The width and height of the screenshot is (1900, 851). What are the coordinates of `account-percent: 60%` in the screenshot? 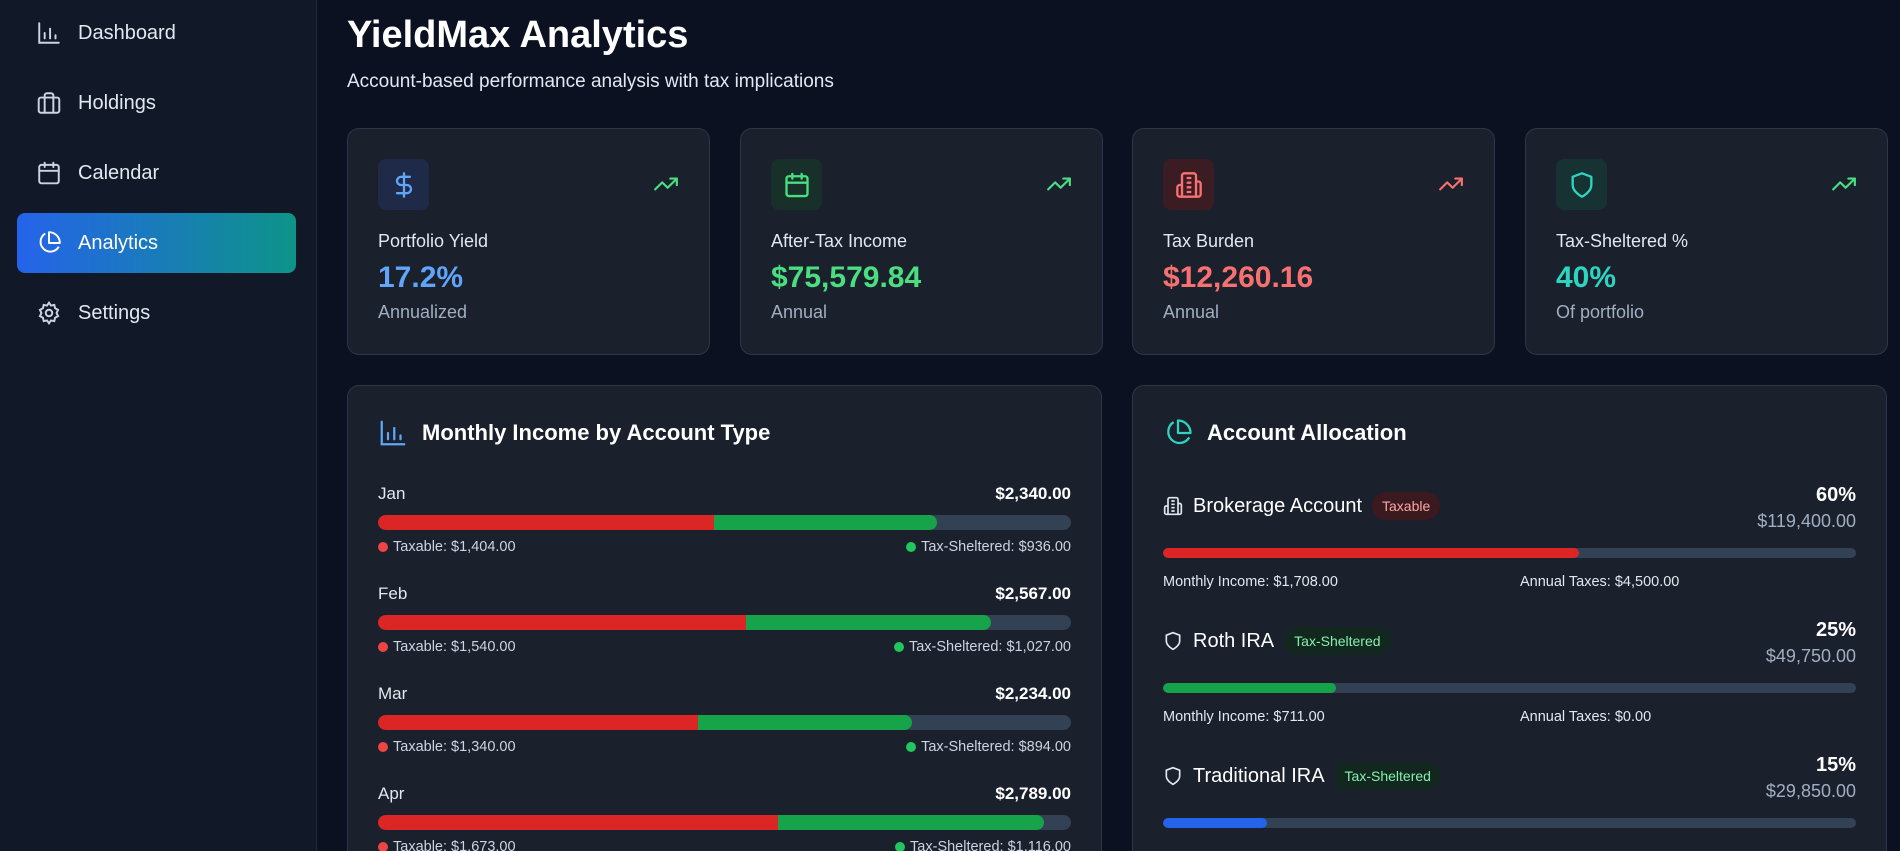 It's located at (1835, 495).